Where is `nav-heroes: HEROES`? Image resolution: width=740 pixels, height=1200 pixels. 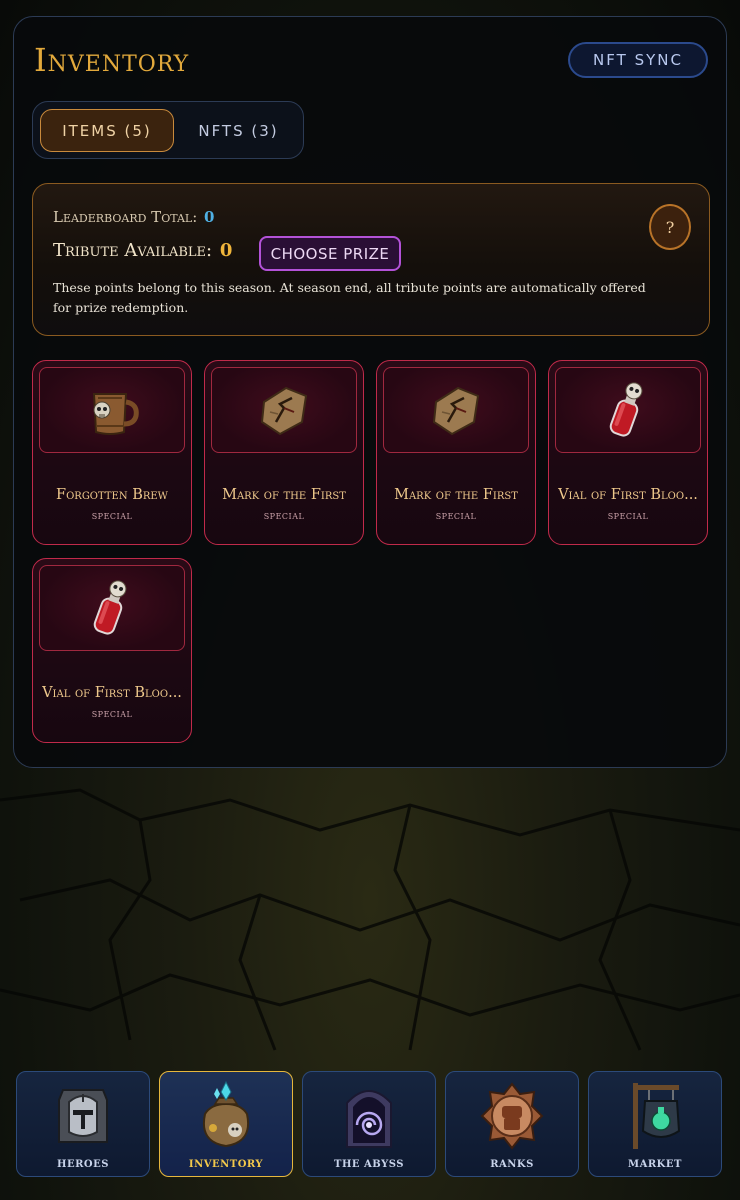
nav-heroes: HEROES is located at coordinates (83, 1124).